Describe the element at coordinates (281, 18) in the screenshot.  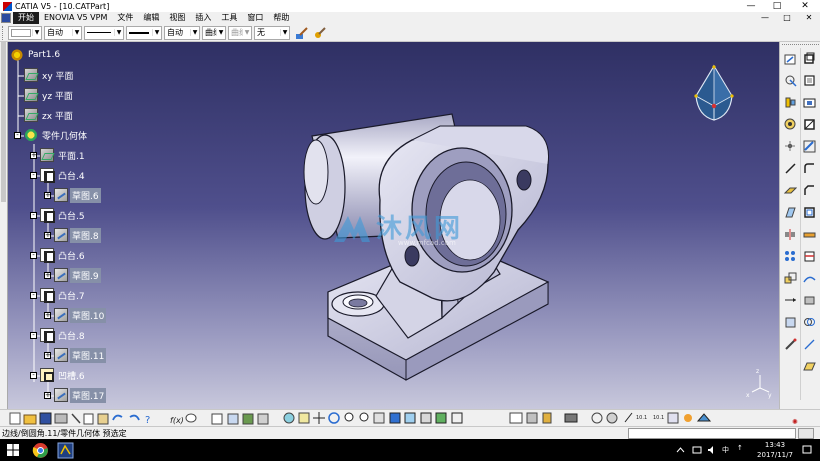
I see `menu-help: 帮助` at that location.